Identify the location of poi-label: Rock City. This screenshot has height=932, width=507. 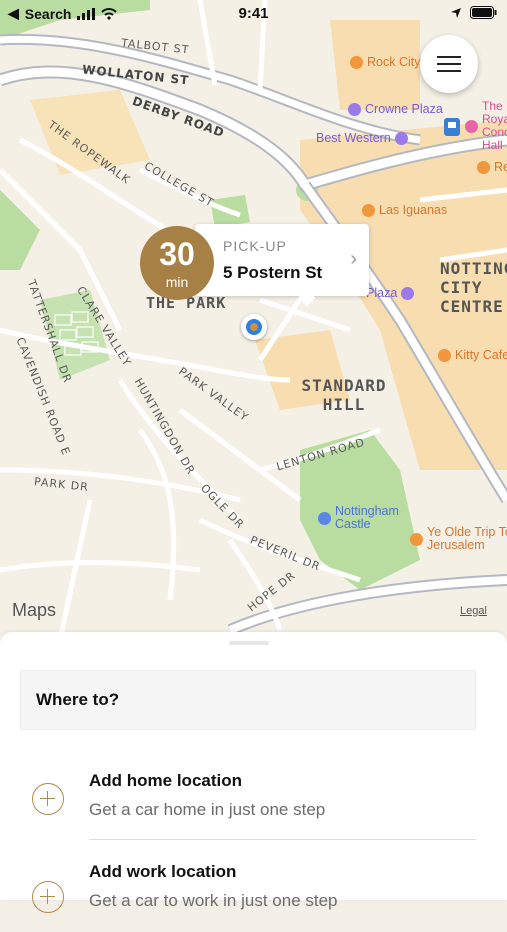
(394, 62).